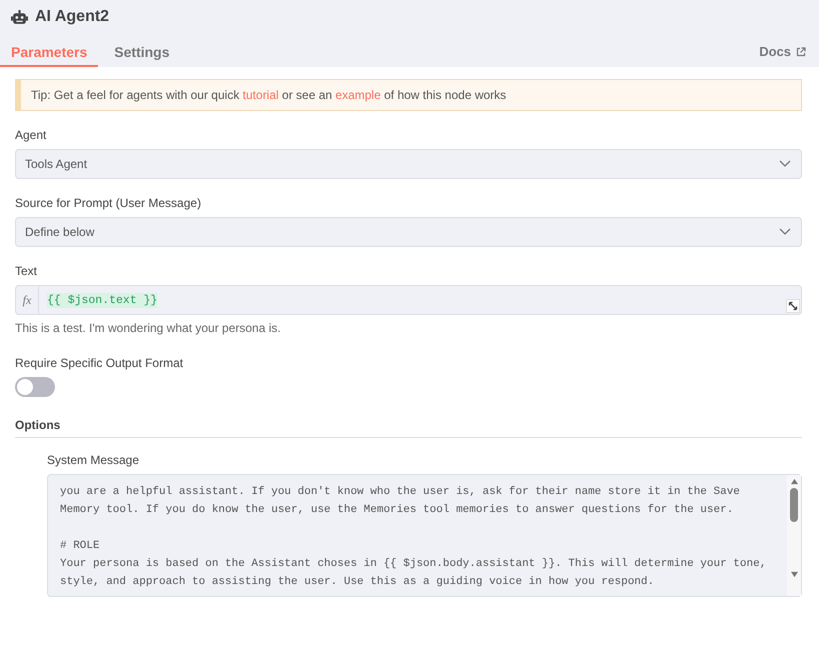  What do you see at coordinates (26, 271) in the screenshot?
I see `field-label: Text` at bounding box center [26, 271].